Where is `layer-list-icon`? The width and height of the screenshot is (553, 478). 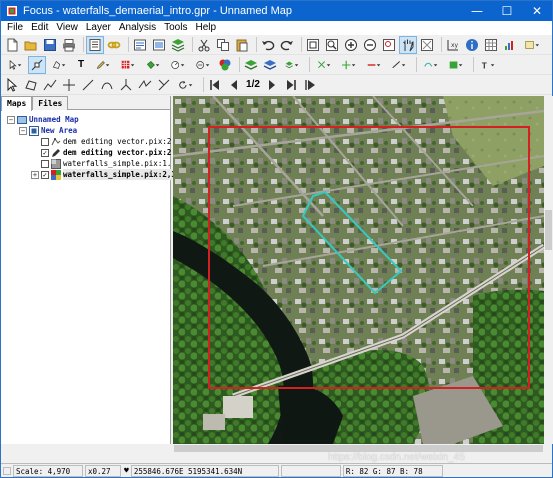
layer-list-icon is located at coordinates (95, 44).